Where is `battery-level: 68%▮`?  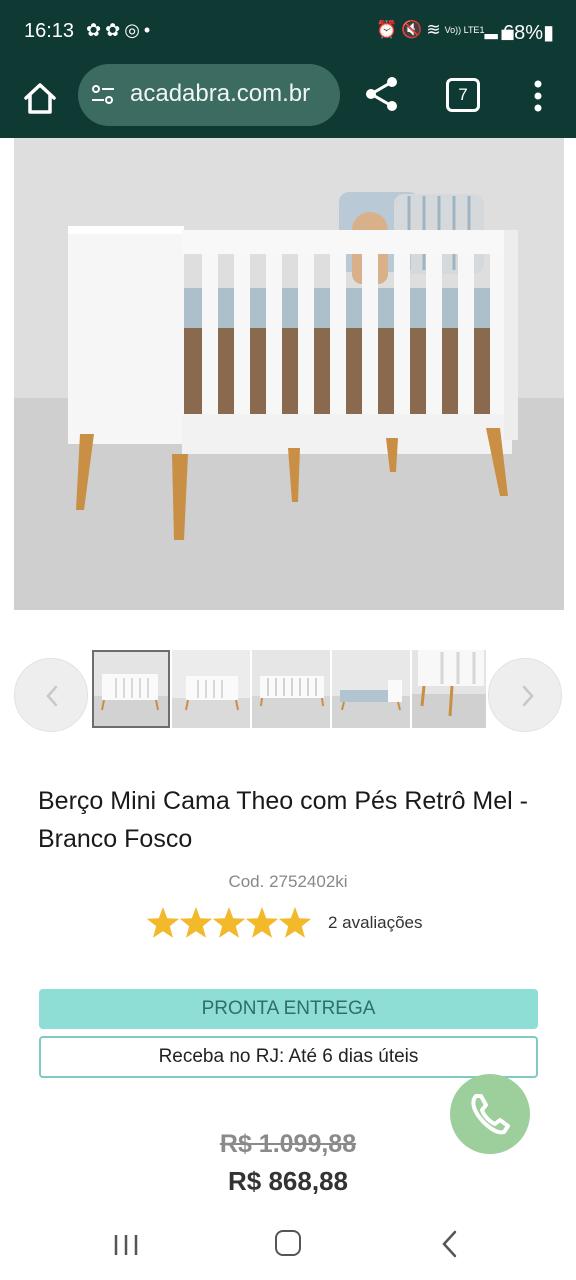 battery-level: 68%▮ is located at coordinates (528, 32).